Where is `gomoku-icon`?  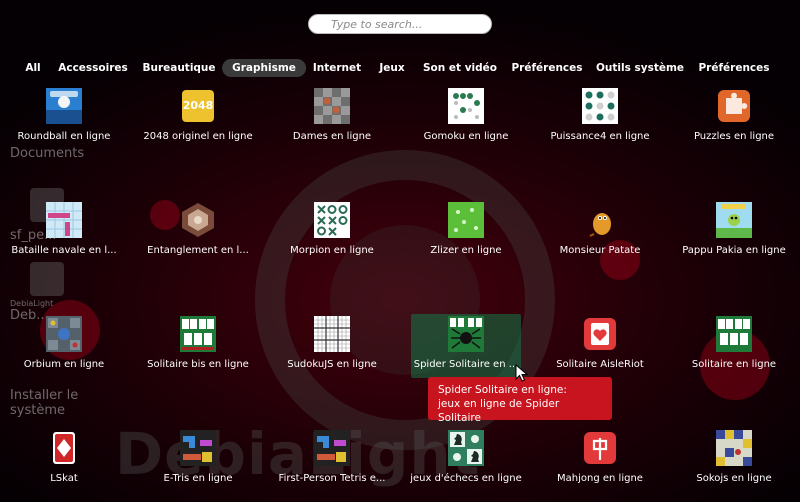
gomoku-icon is located at coordinates (466, 106).